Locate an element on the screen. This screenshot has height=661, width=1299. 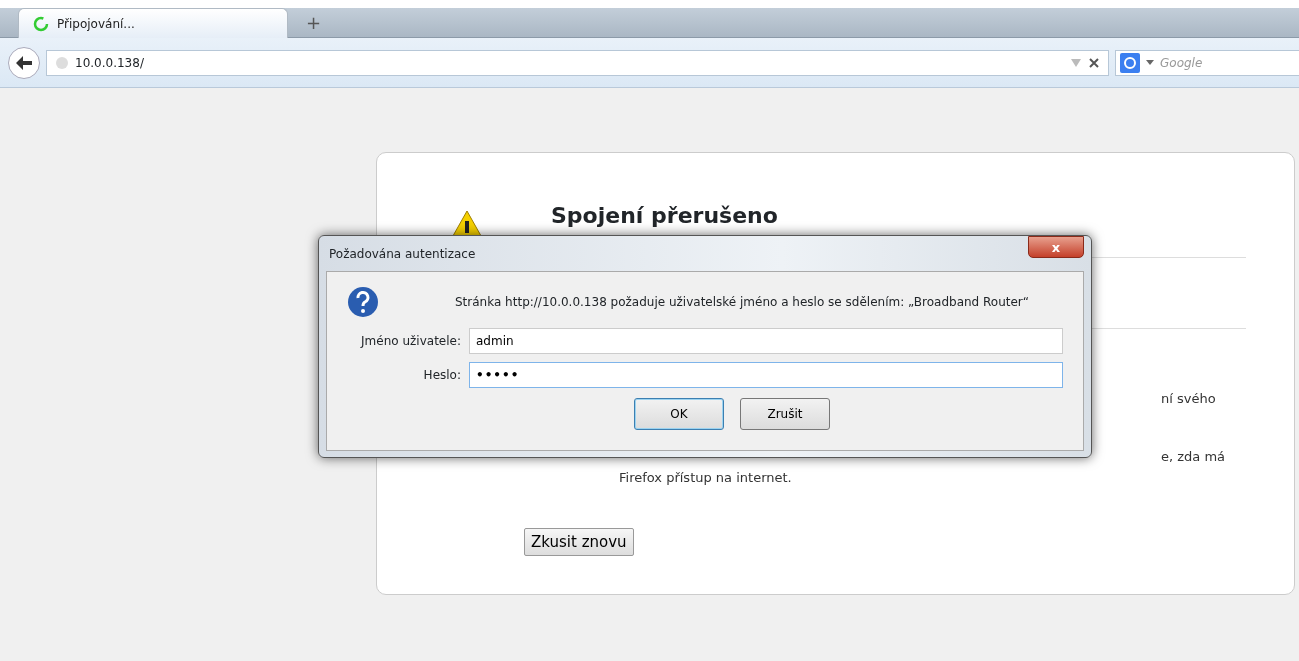
field-label: Heslo: is located at coordinates (441, 375).